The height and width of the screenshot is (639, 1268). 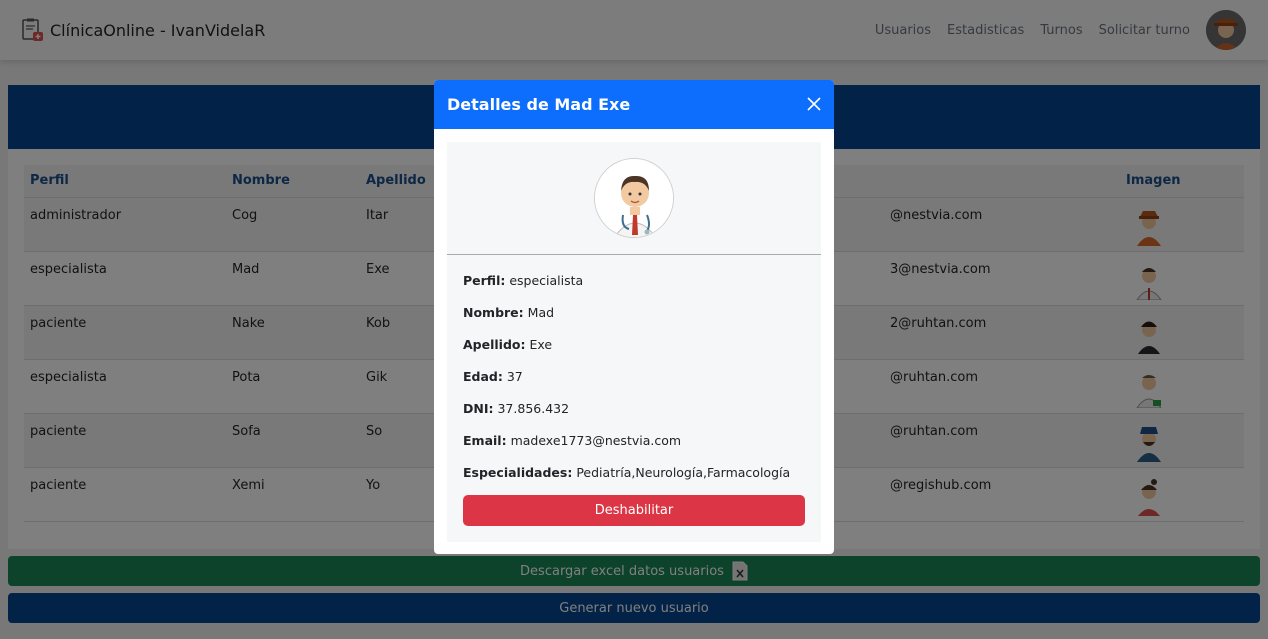 What do you see at coordinates (478, 408) in the screenshot?
I see `detail-label: DNI:` at bounding box center [478, 408].